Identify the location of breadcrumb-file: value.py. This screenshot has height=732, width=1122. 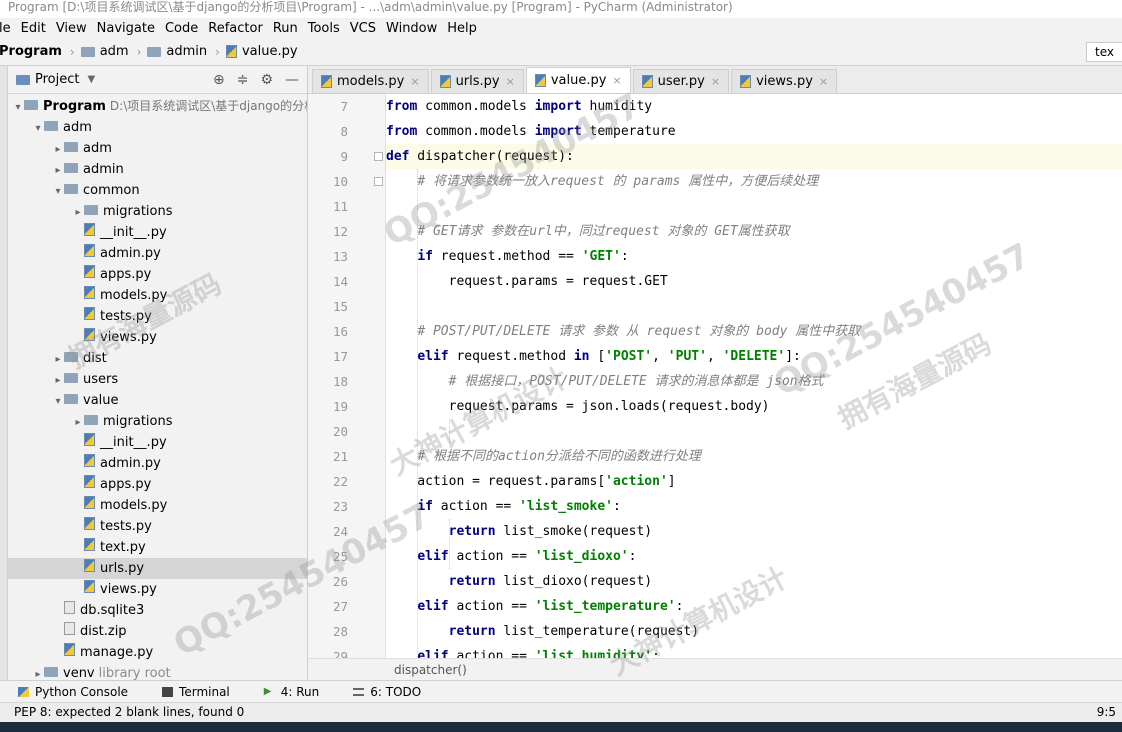
(261, 51).